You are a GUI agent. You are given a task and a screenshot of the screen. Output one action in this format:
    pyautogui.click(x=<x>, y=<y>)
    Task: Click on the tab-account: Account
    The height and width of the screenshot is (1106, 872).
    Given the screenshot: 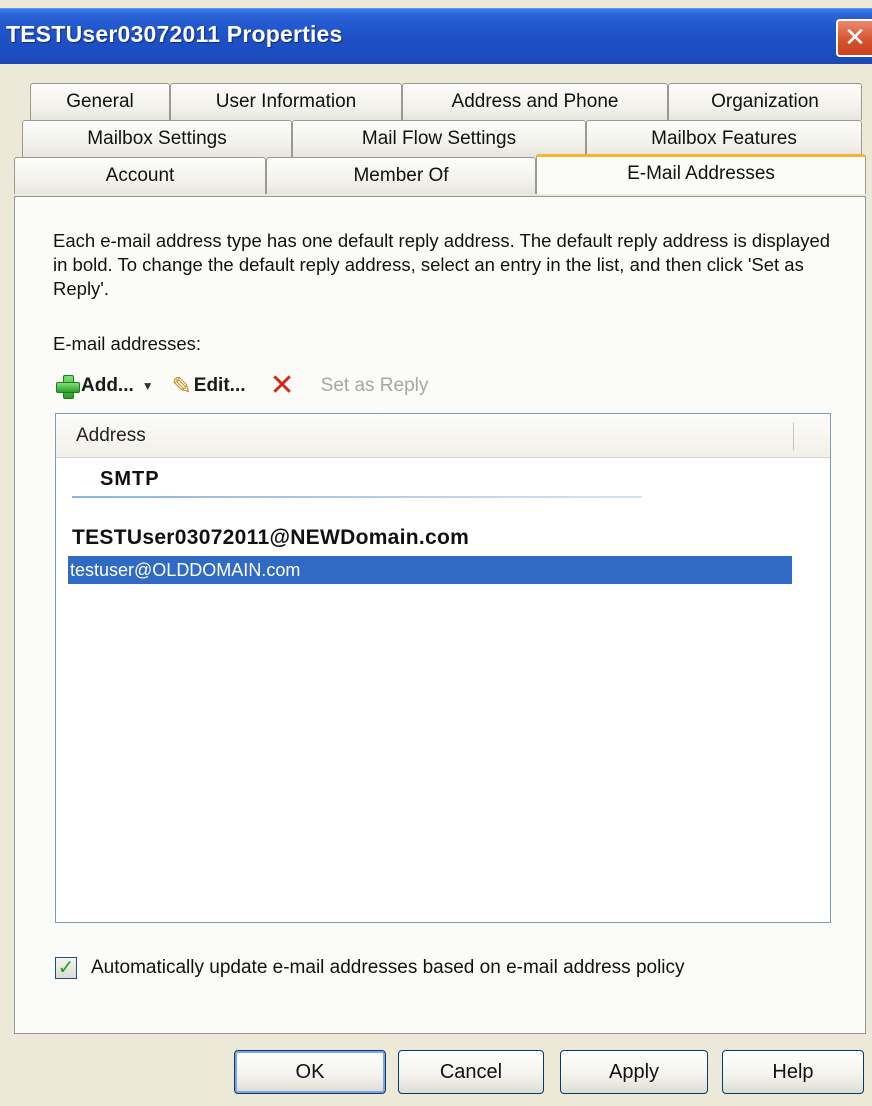 What is the action you would take?
    pyautogui.click(x=140, y=175)
    